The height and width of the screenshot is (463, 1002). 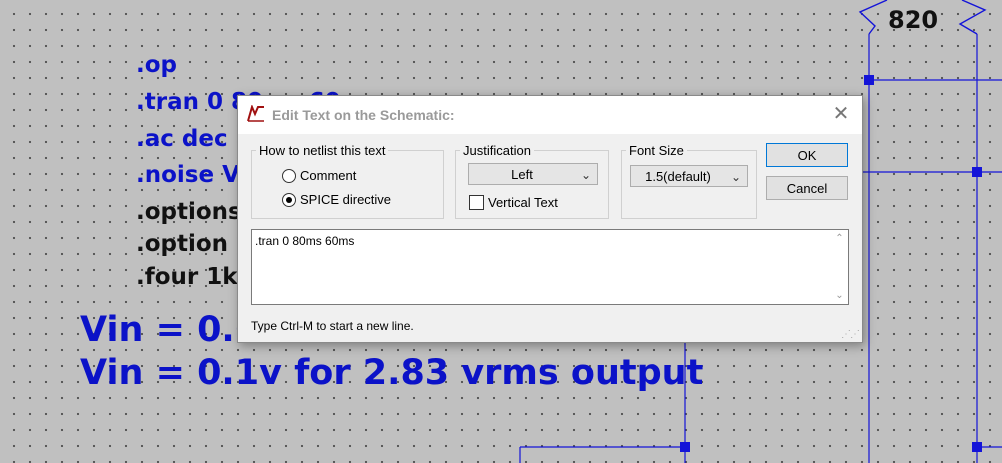 What do you see at coordinates (182, 244) in the screenshot?
I see `directive-option: .option` at bounding box center [182, 244].